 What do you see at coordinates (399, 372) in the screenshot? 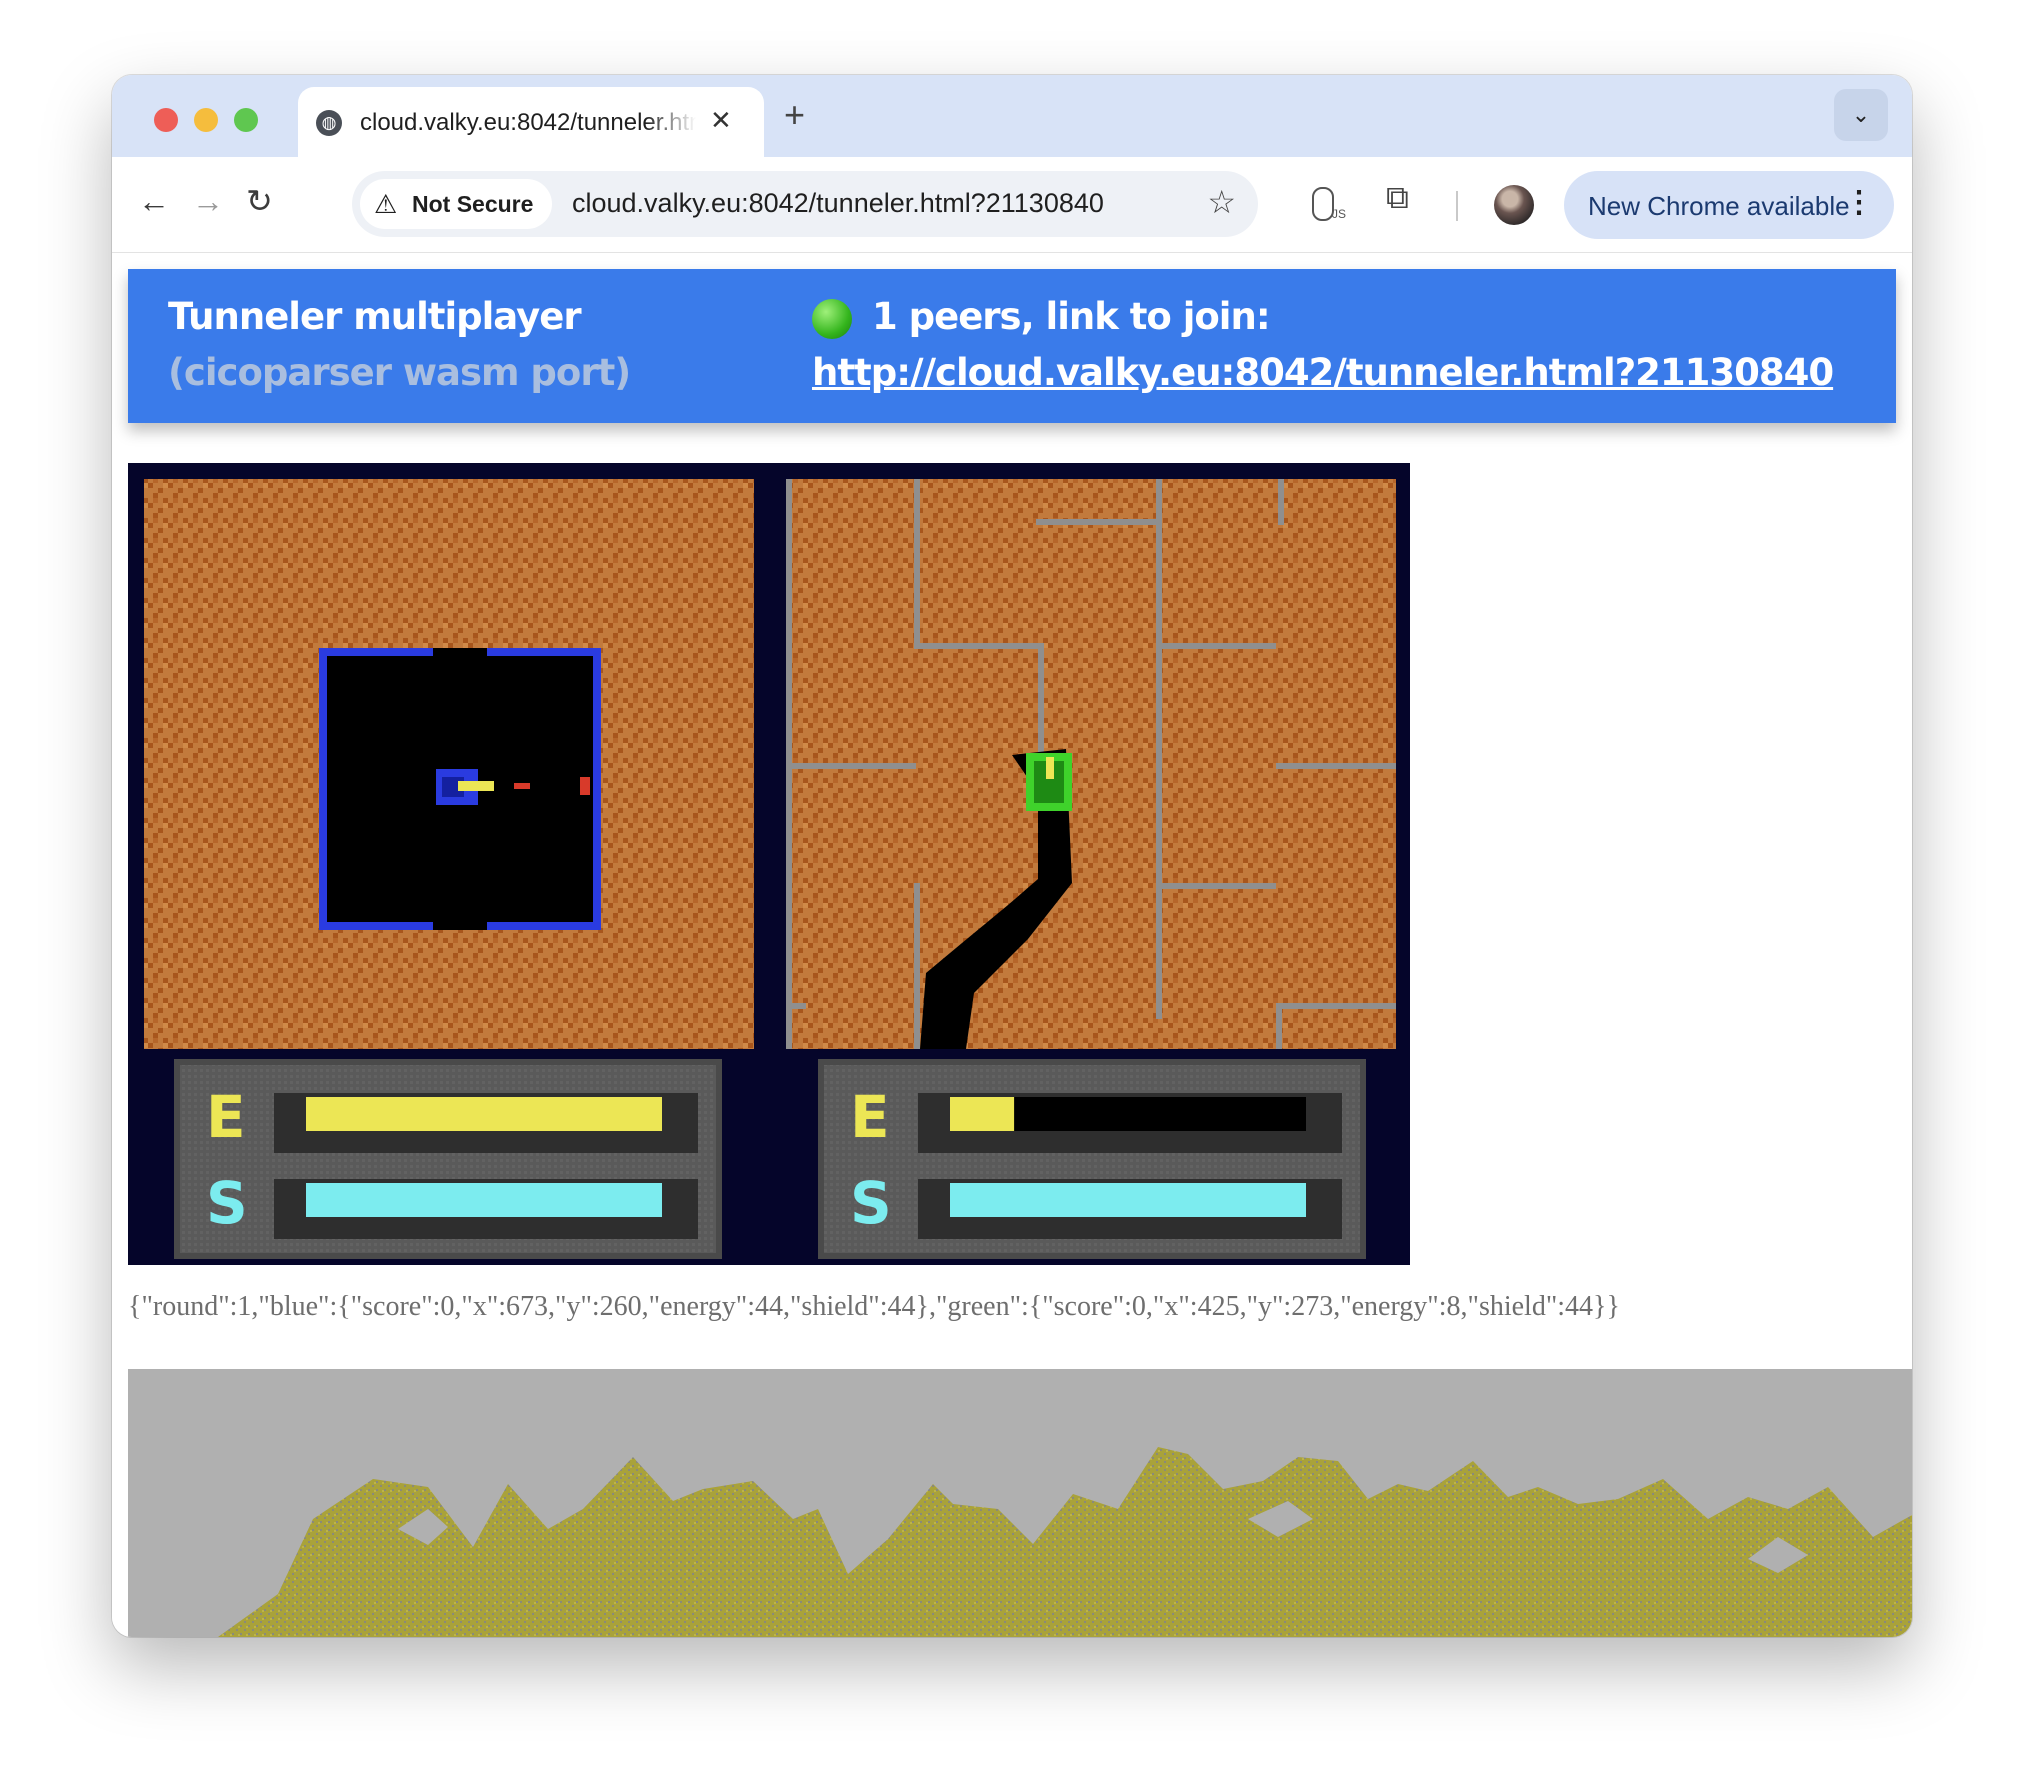
I see `page-subtitle: (cicoparser wasm port)` at bounding box center [399, 372].